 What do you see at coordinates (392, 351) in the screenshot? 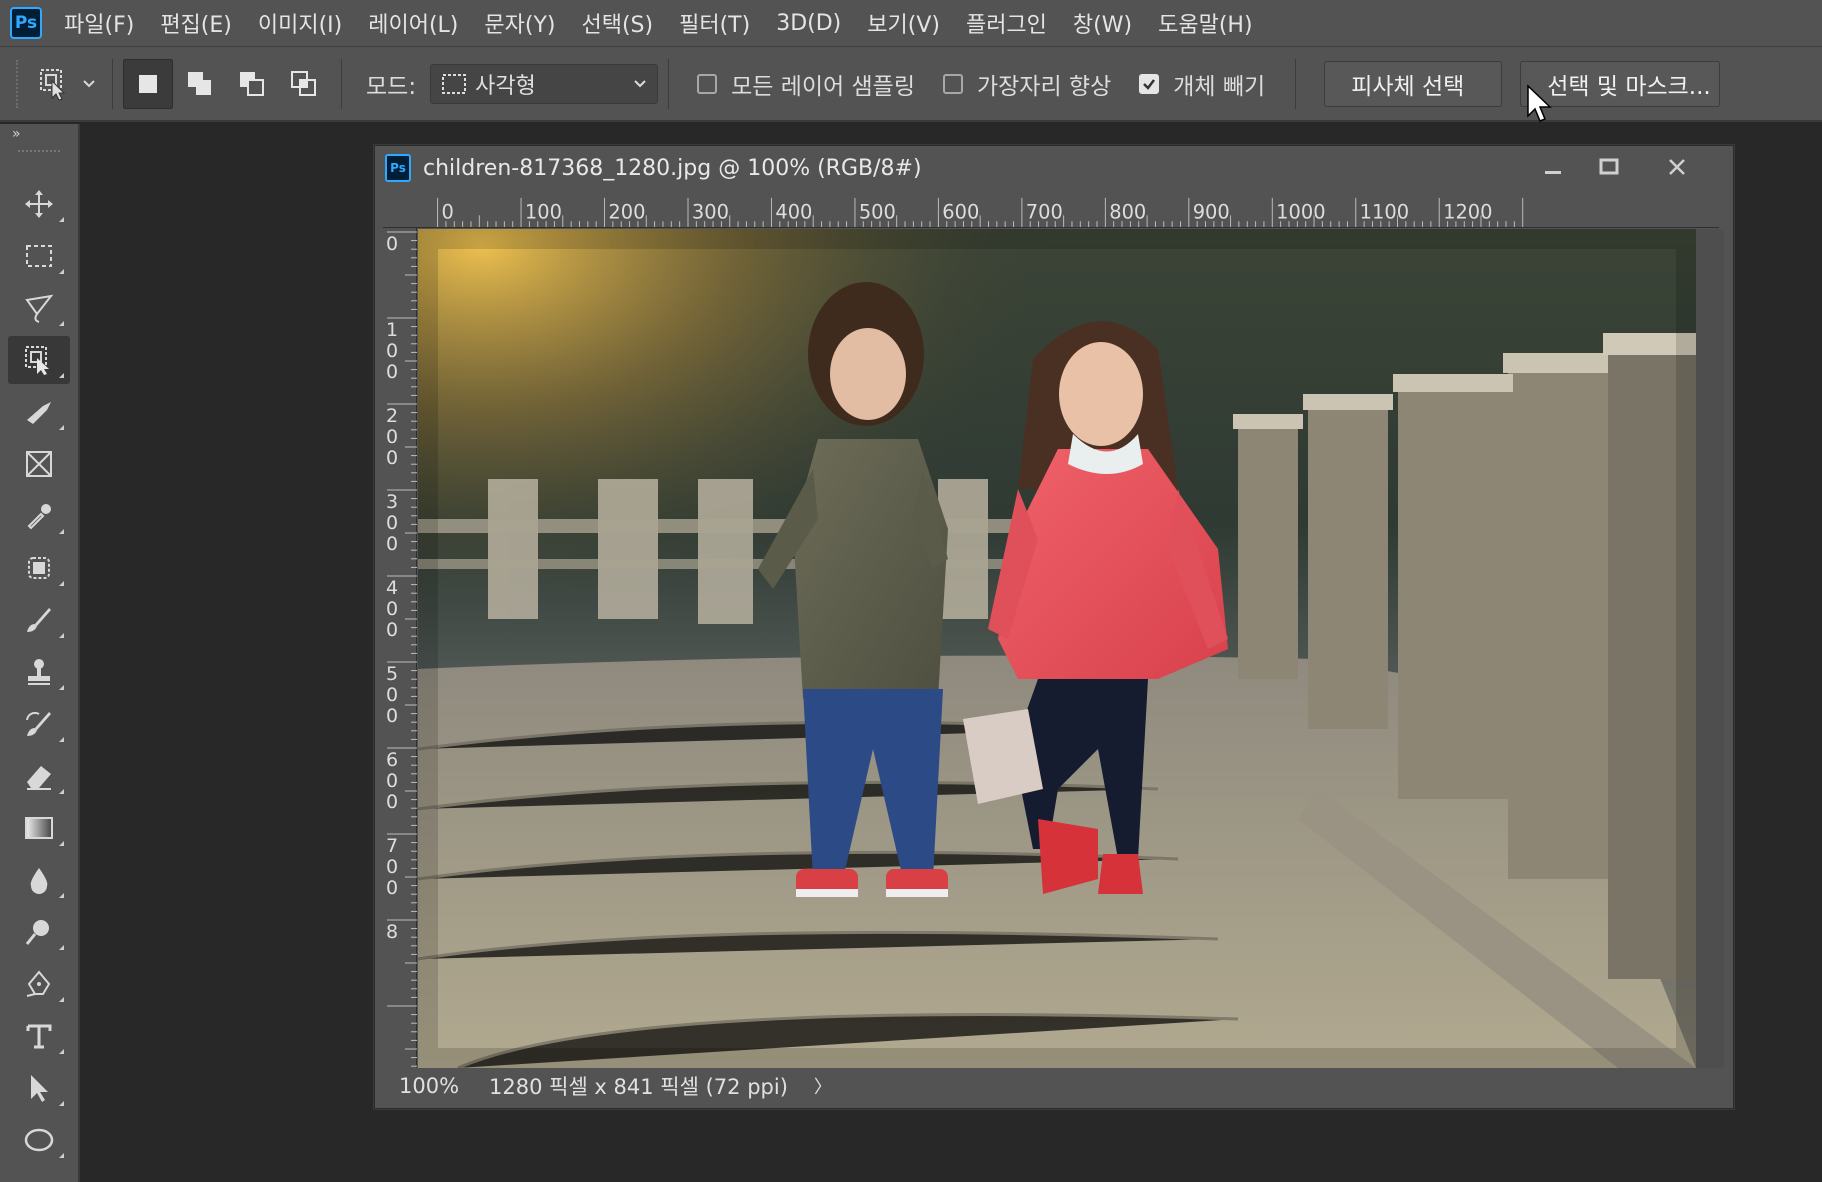
I see `ruler-v-label: 100` at bounding box center [392, 351].